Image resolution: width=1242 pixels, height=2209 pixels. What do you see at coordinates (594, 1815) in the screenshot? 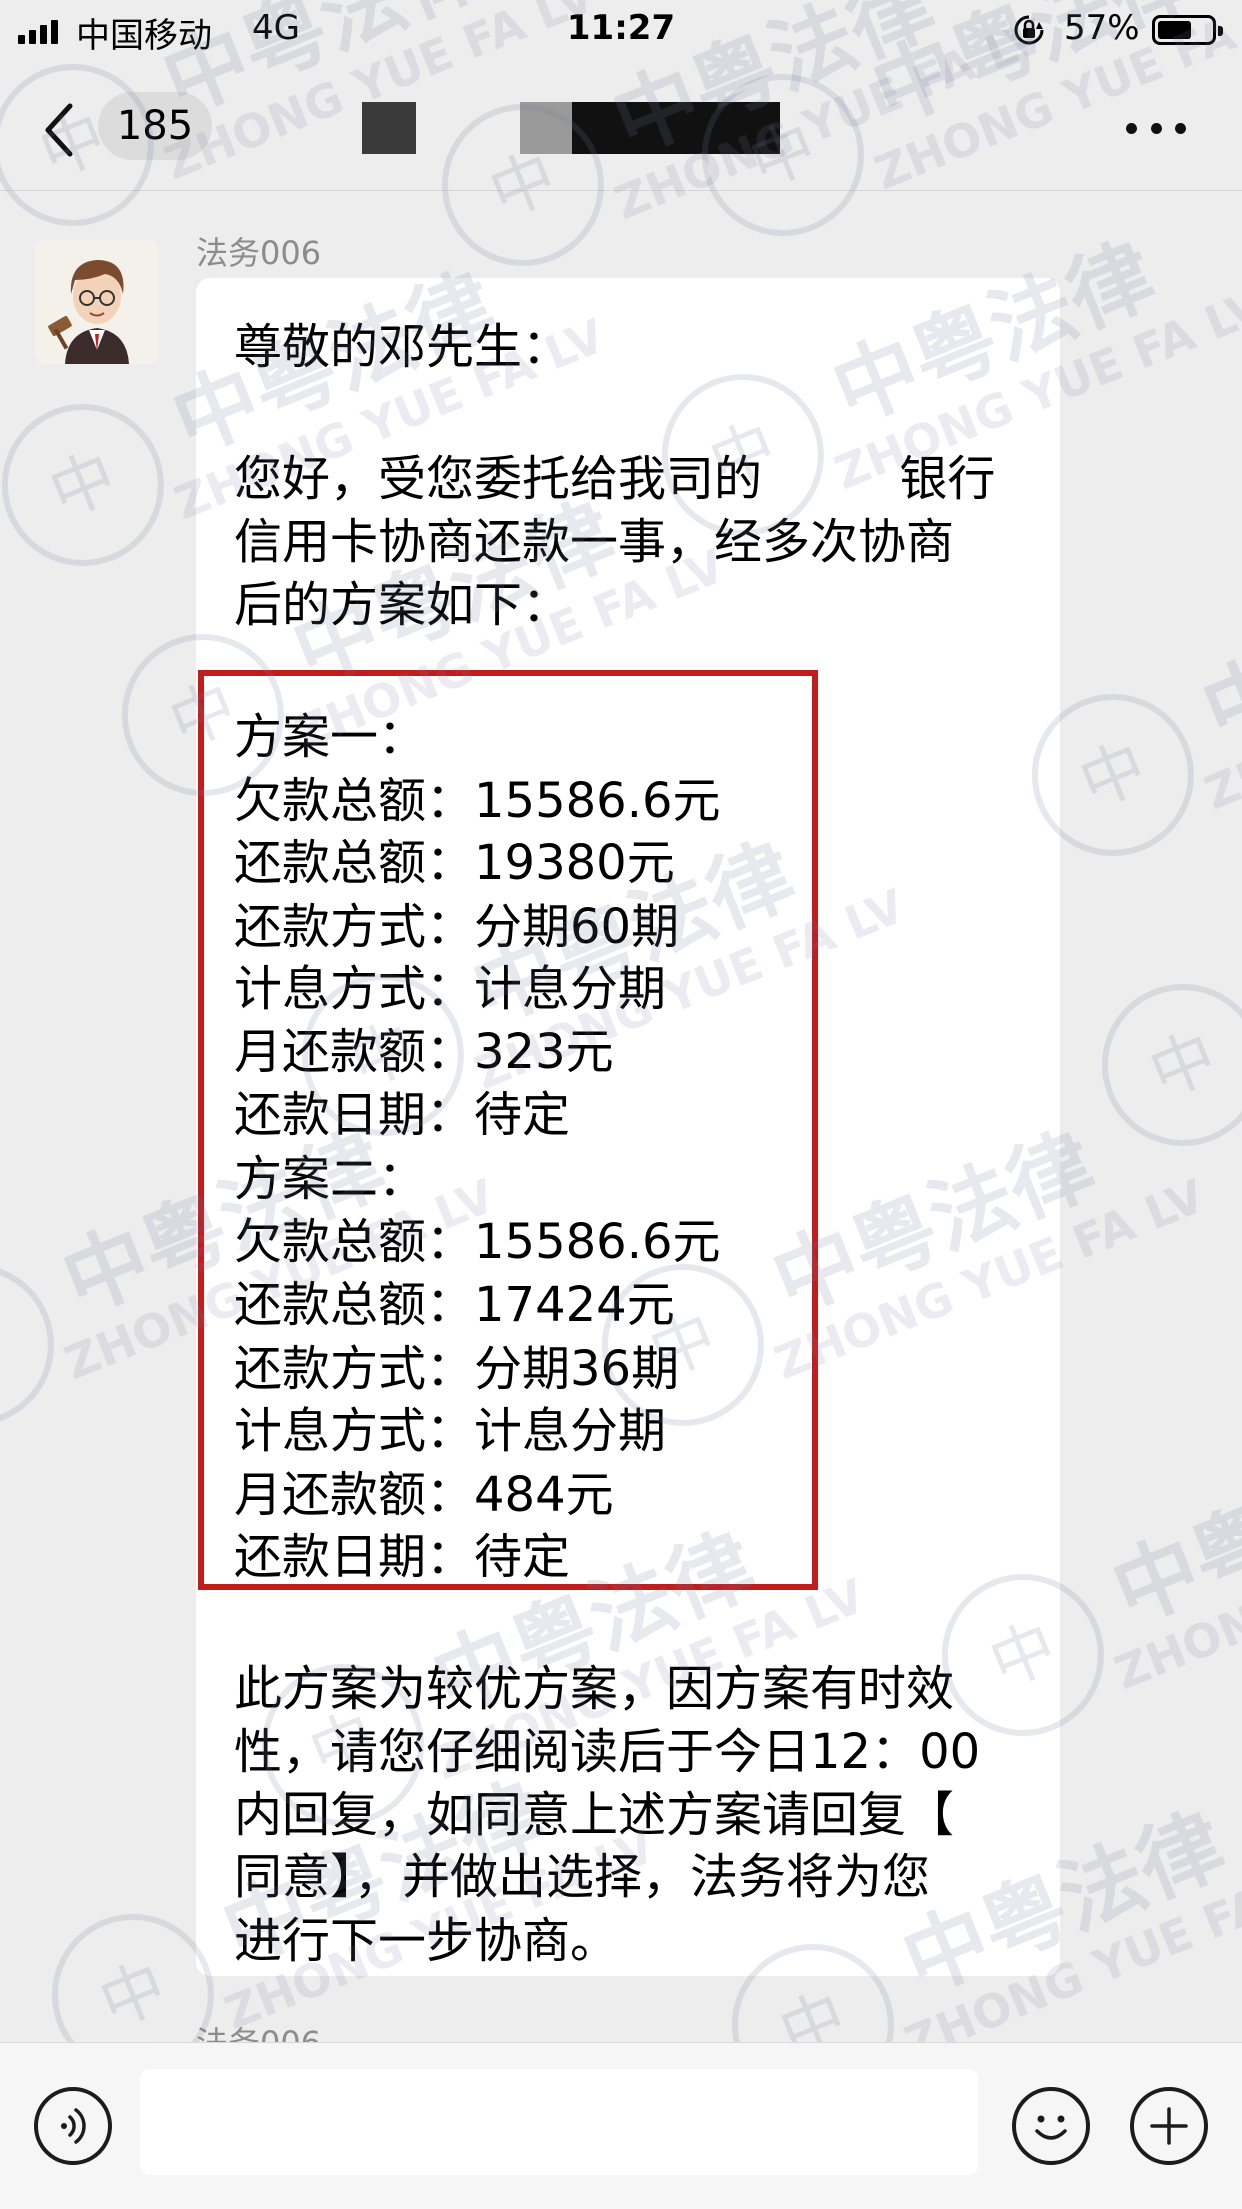
I see `message-line: 内回复，如同意上述方案请回复【` at bounding box center [594, 1815].